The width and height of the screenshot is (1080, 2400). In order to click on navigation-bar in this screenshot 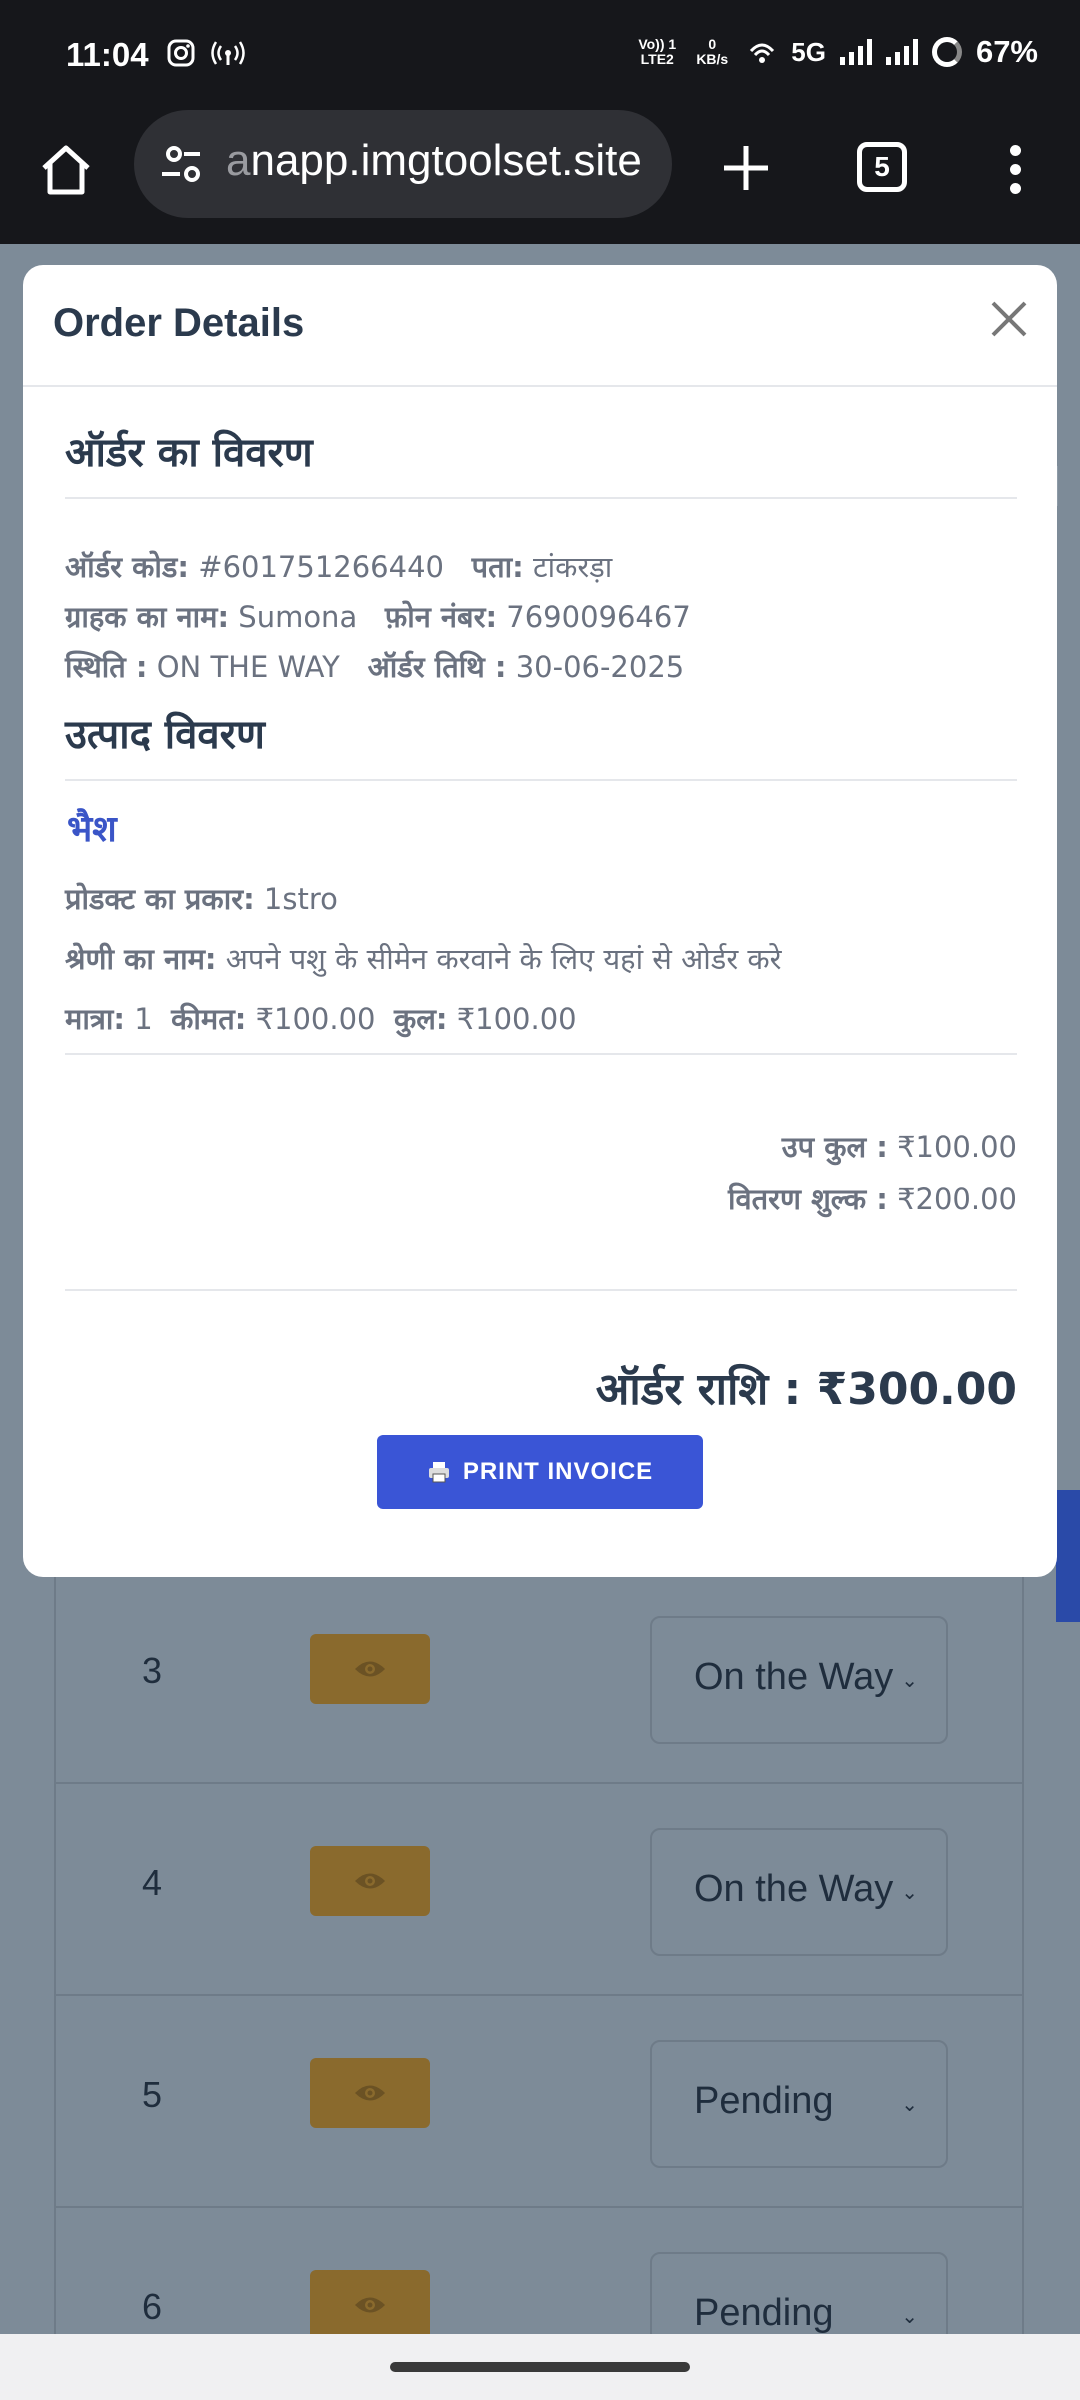, I will do `click(540, 2367)`.